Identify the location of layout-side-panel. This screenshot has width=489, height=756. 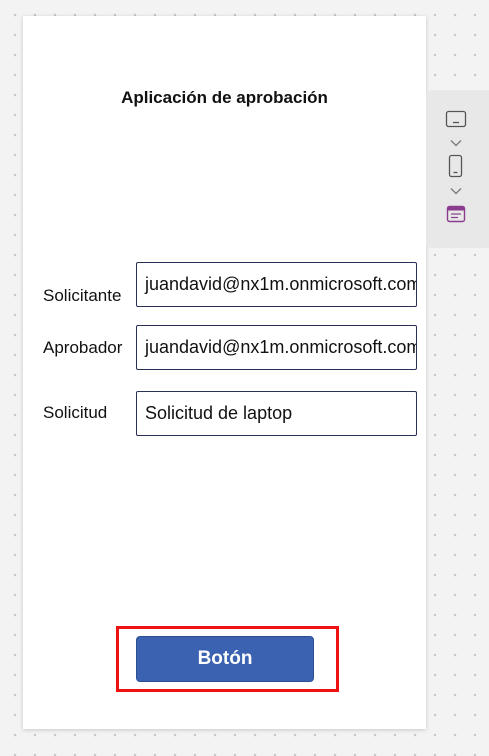
(457, 169).